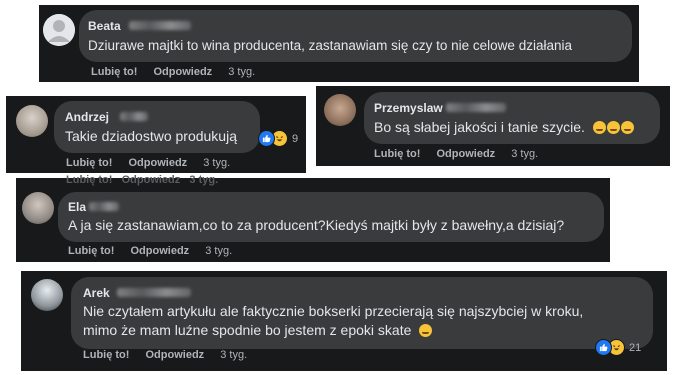 The image size is (677, 375). Describe the element at coordinates (618, 347) in the screenshot. I see `reaction-summary: 21` at that location.